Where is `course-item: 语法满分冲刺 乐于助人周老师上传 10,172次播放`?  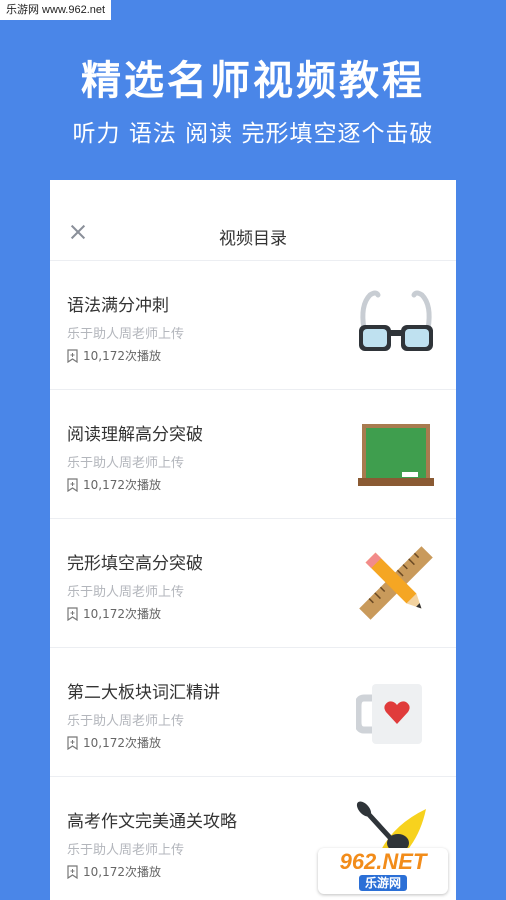 course-item: 语法满分冲刺 乐于助人周老师上传 10,172次播放 is located at coordinates (253, 325).